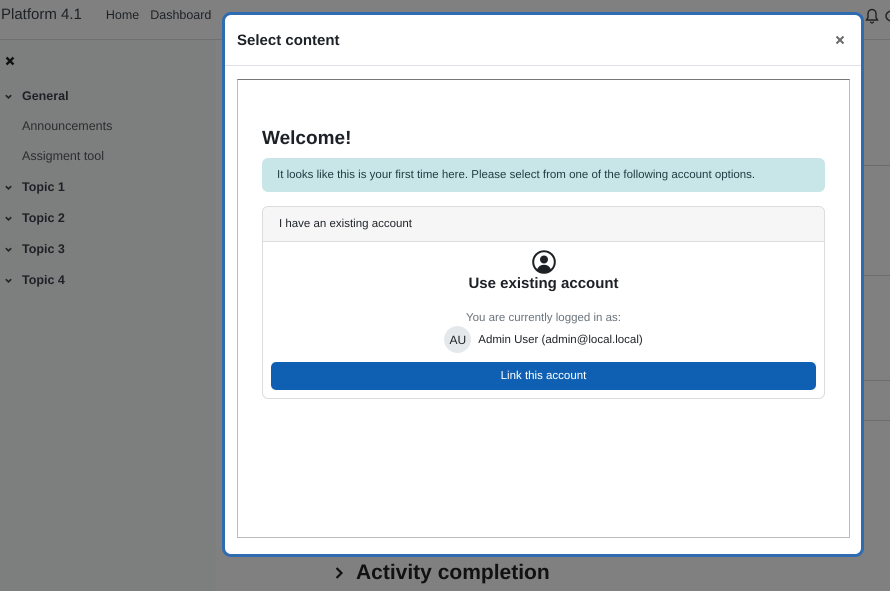 Image resolution: width=890 pixels, height=591 pixels. Describe the element at coordinates (339, 573) in the screenshot. I see `chevron-right-icon` at that location.